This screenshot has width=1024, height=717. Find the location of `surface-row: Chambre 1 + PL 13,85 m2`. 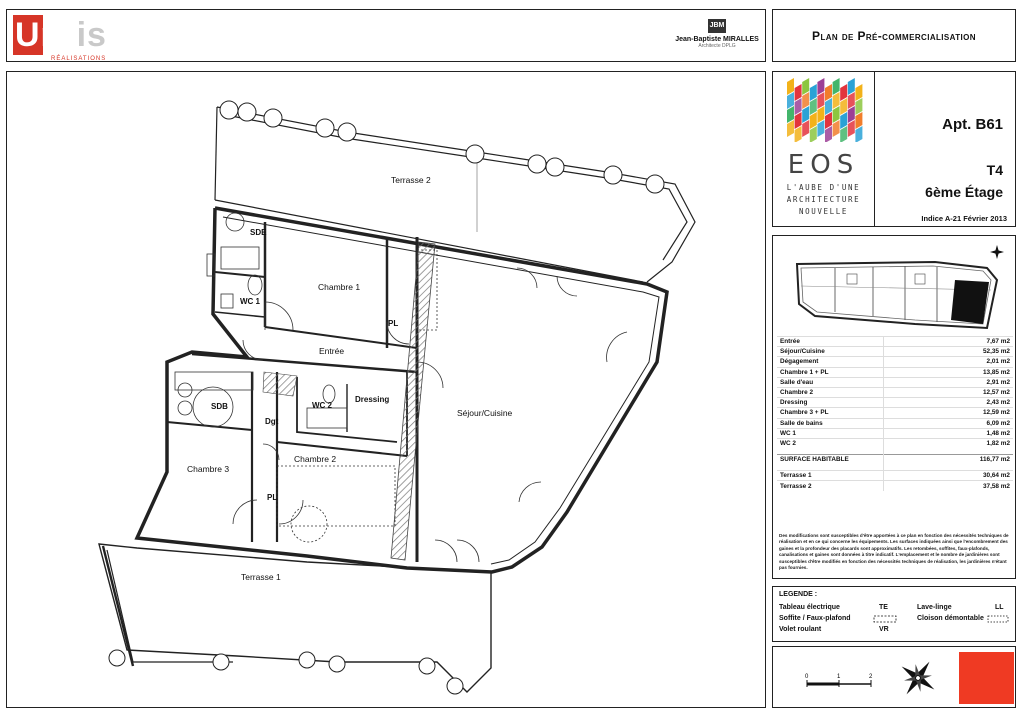

surface-row: Chambre 1 + PL 13,85 m2 is located at coordinates (895, 372).